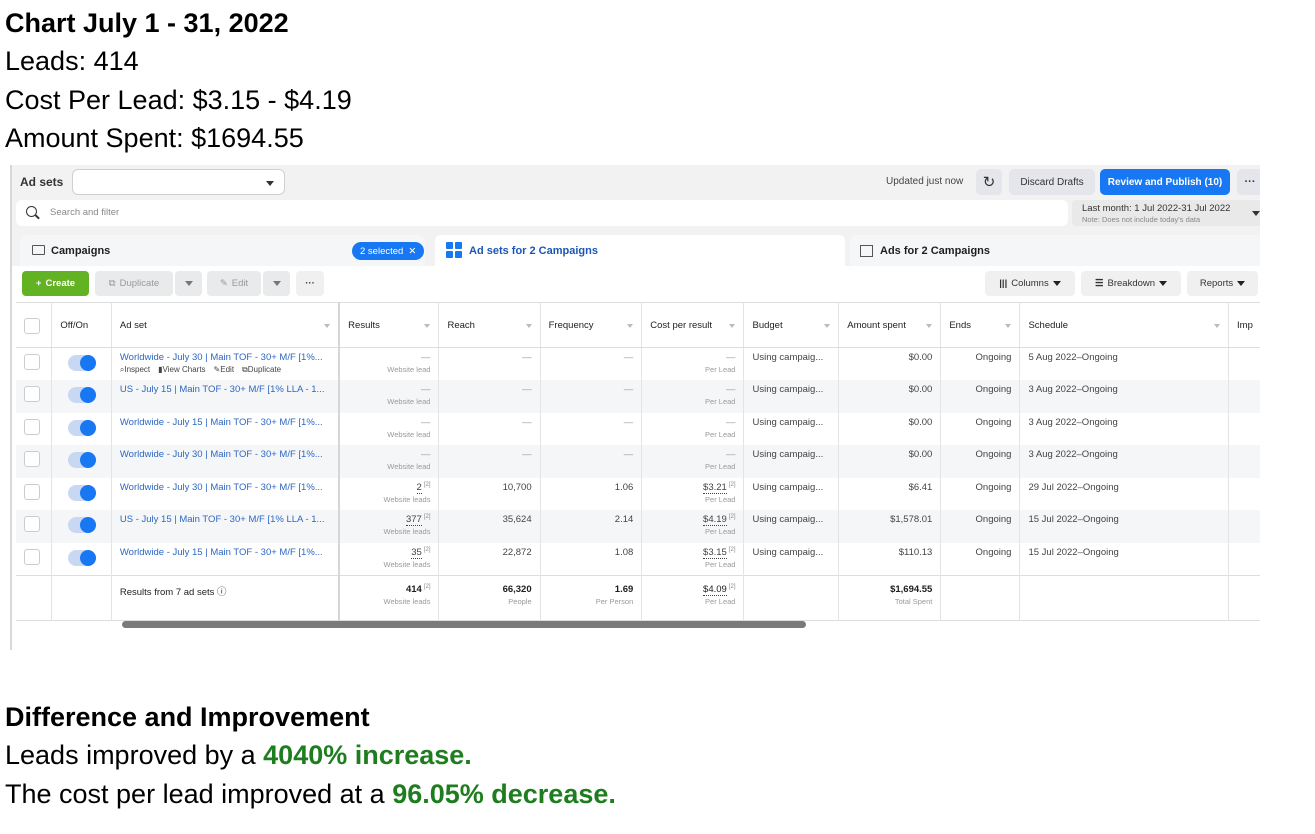 The image size is (1315, 834). What do you see at coordinates (425, 389) in the screenshot?
I see `results-value: —` at bounding box center [425, 389].